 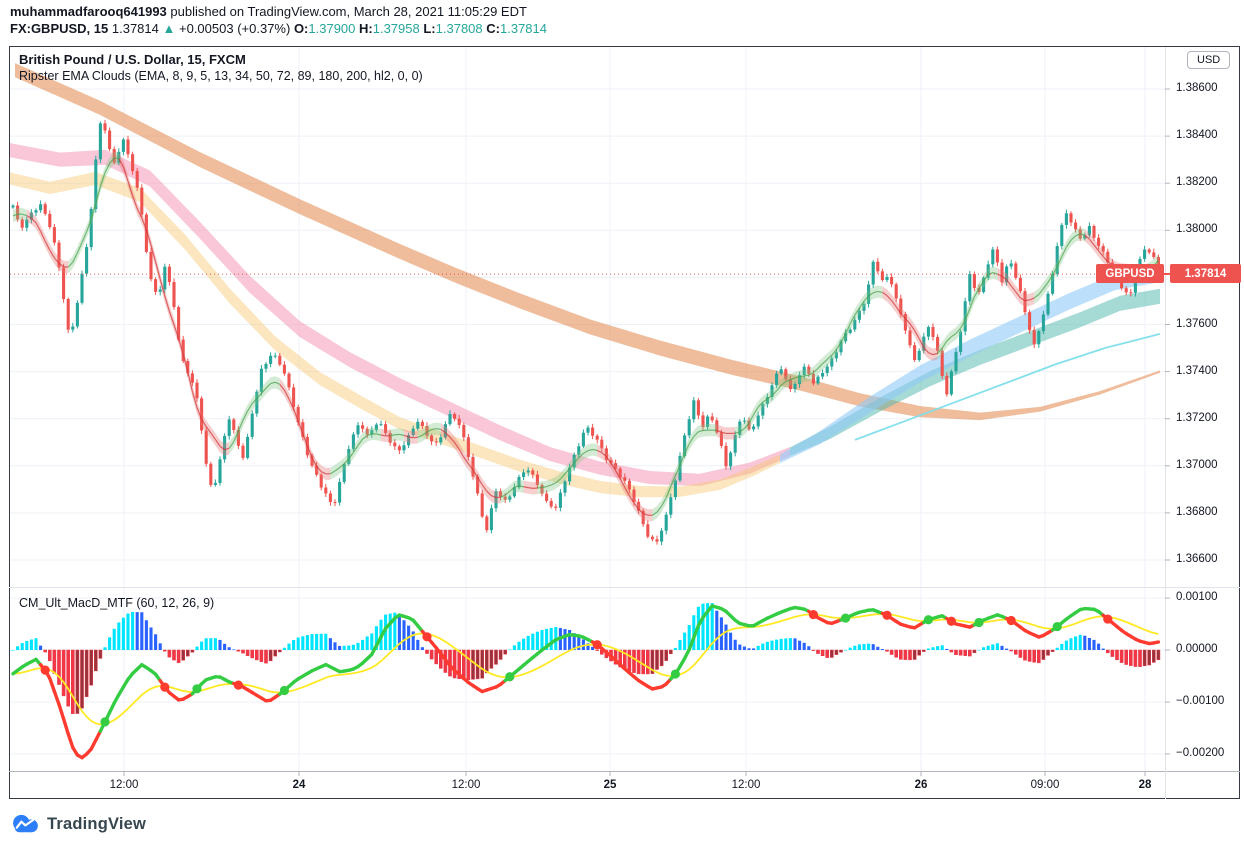 What do you see at coordinates (1197, 559) in the screenshot?
I see `price-tick-label: 1.36600` at bounding box center [1197, 559].